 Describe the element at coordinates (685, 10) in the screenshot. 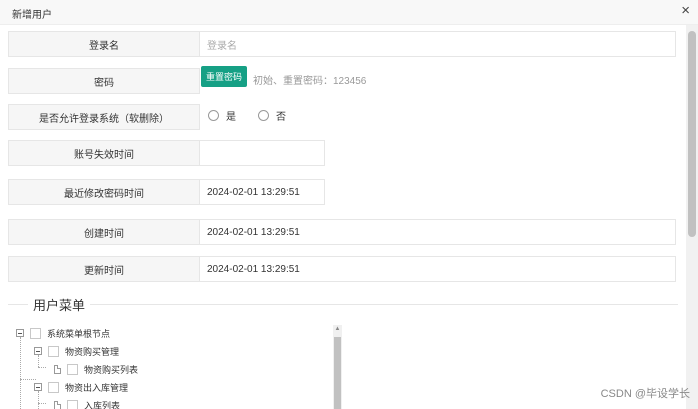

I see `close-icon: ×` at that location.